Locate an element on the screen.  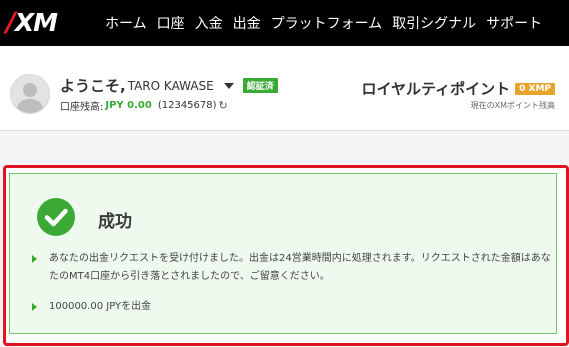
nav-item-home: ホーム is located at coordinates (126, 23).